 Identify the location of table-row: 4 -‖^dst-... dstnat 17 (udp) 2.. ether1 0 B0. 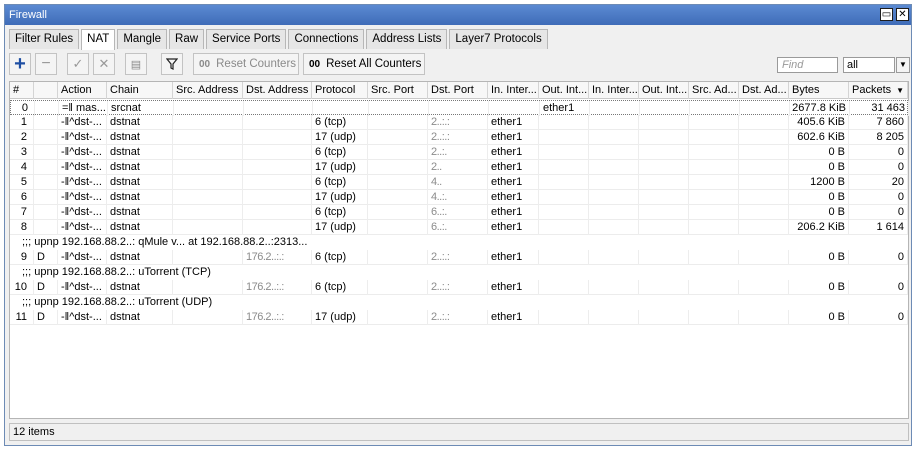
(459, 167).